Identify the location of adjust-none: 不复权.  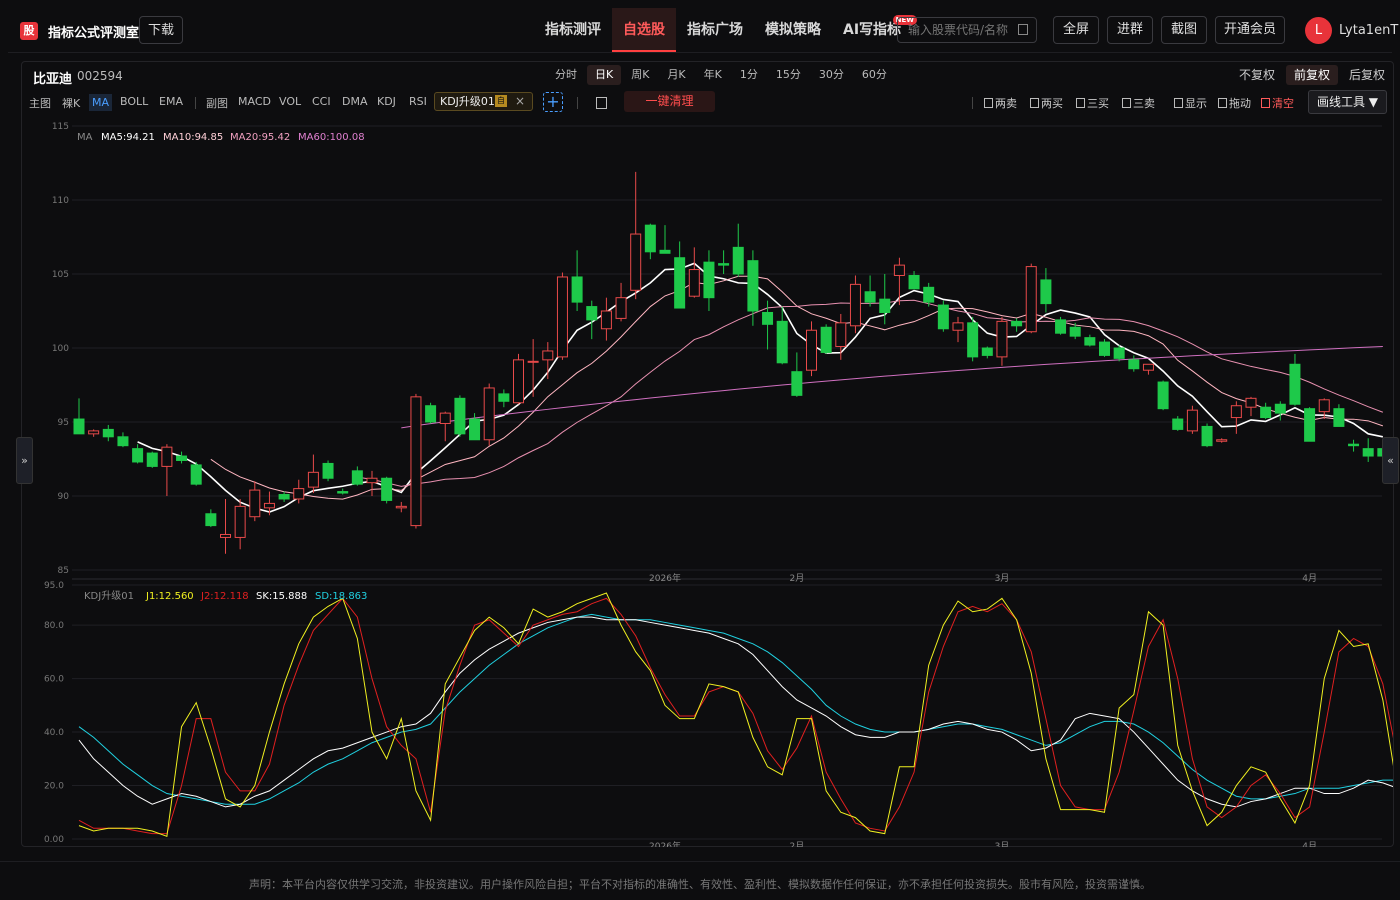
(1257, 75).